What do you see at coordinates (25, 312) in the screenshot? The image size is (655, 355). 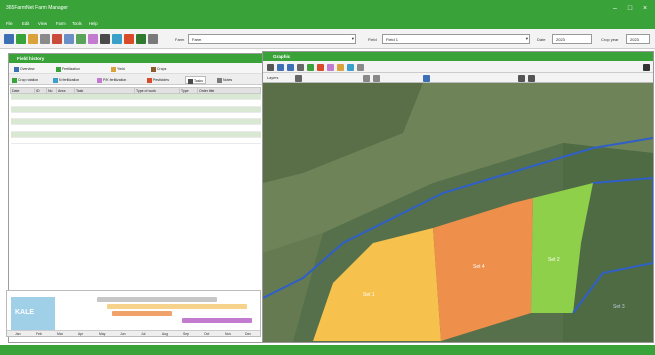 I see `crop-label: KALE` at bounding box center [25, 312].